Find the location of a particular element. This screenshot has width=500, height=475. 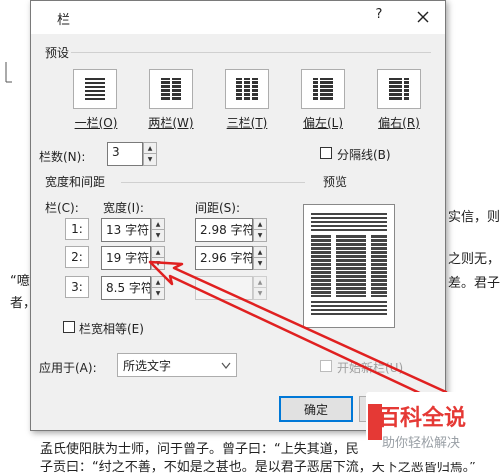

watermark-title: 百科全说 is located at coordinates (422, 418).